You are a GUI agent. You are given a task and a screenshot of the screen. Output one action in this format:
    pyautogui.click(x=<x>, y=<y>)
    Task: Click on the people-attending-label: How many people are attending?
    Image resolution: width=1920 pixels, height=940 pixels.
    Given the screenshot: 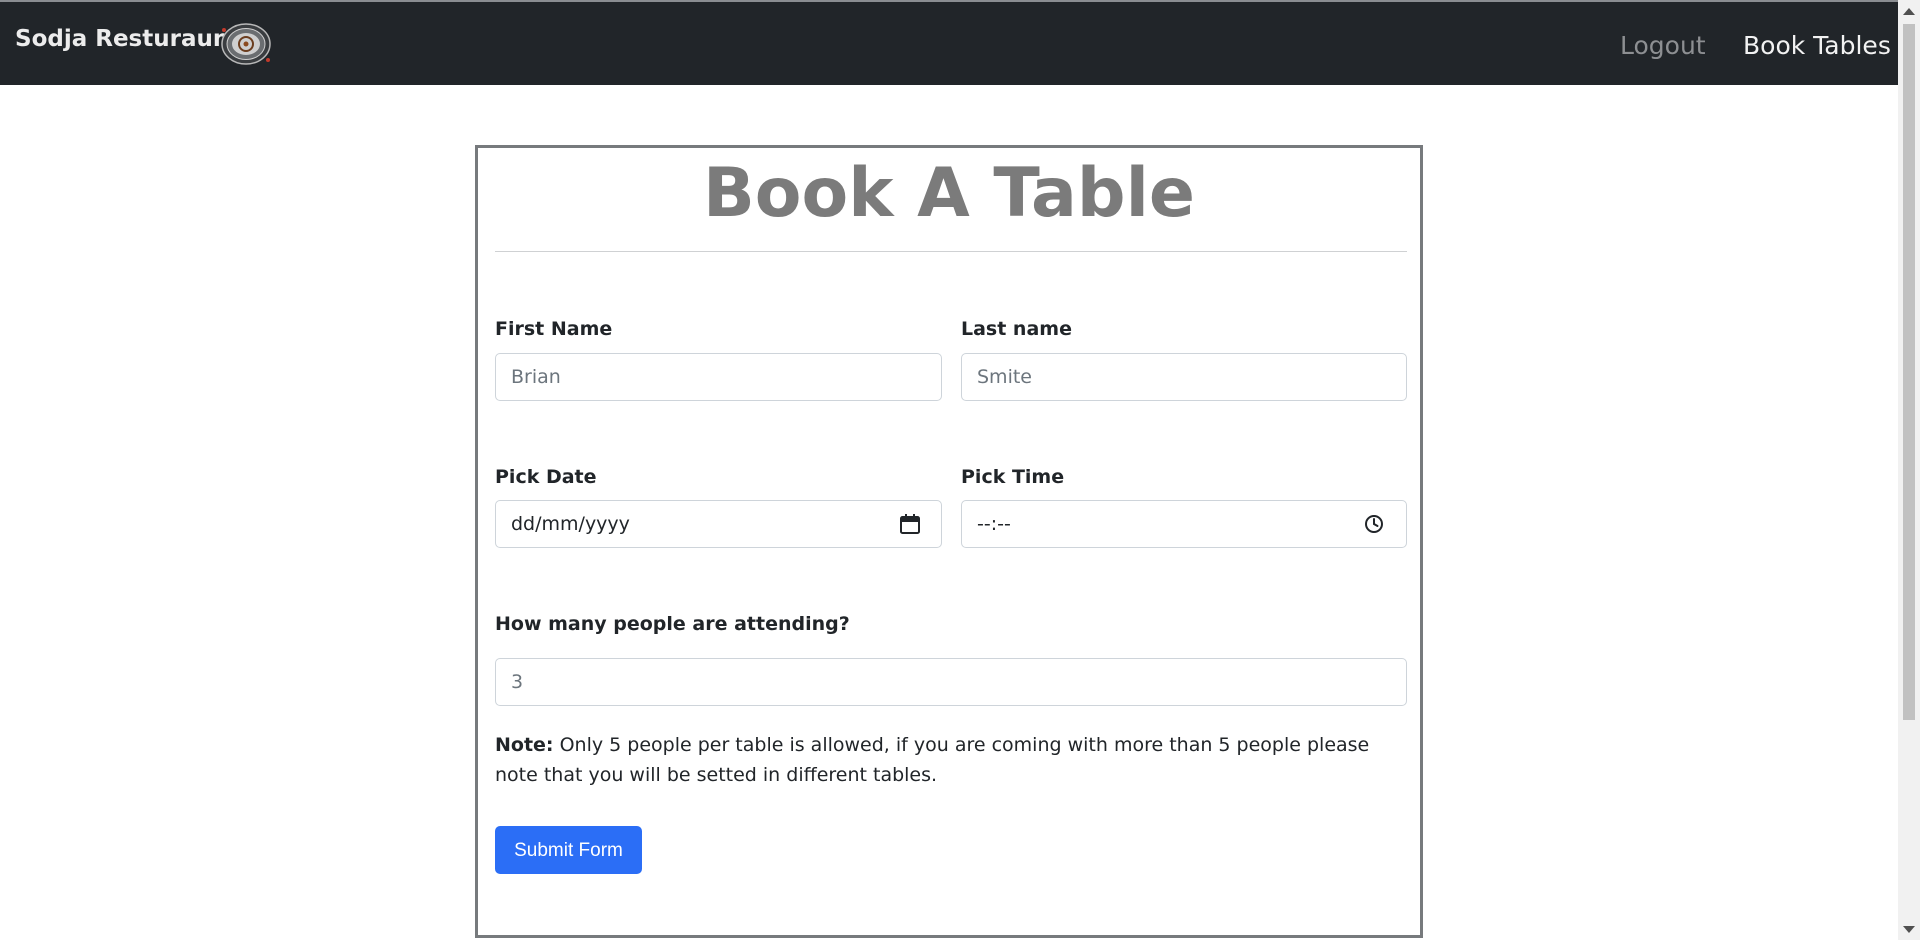 What is the action you would take?
    pyautogui.click(x=672, y=624)
    